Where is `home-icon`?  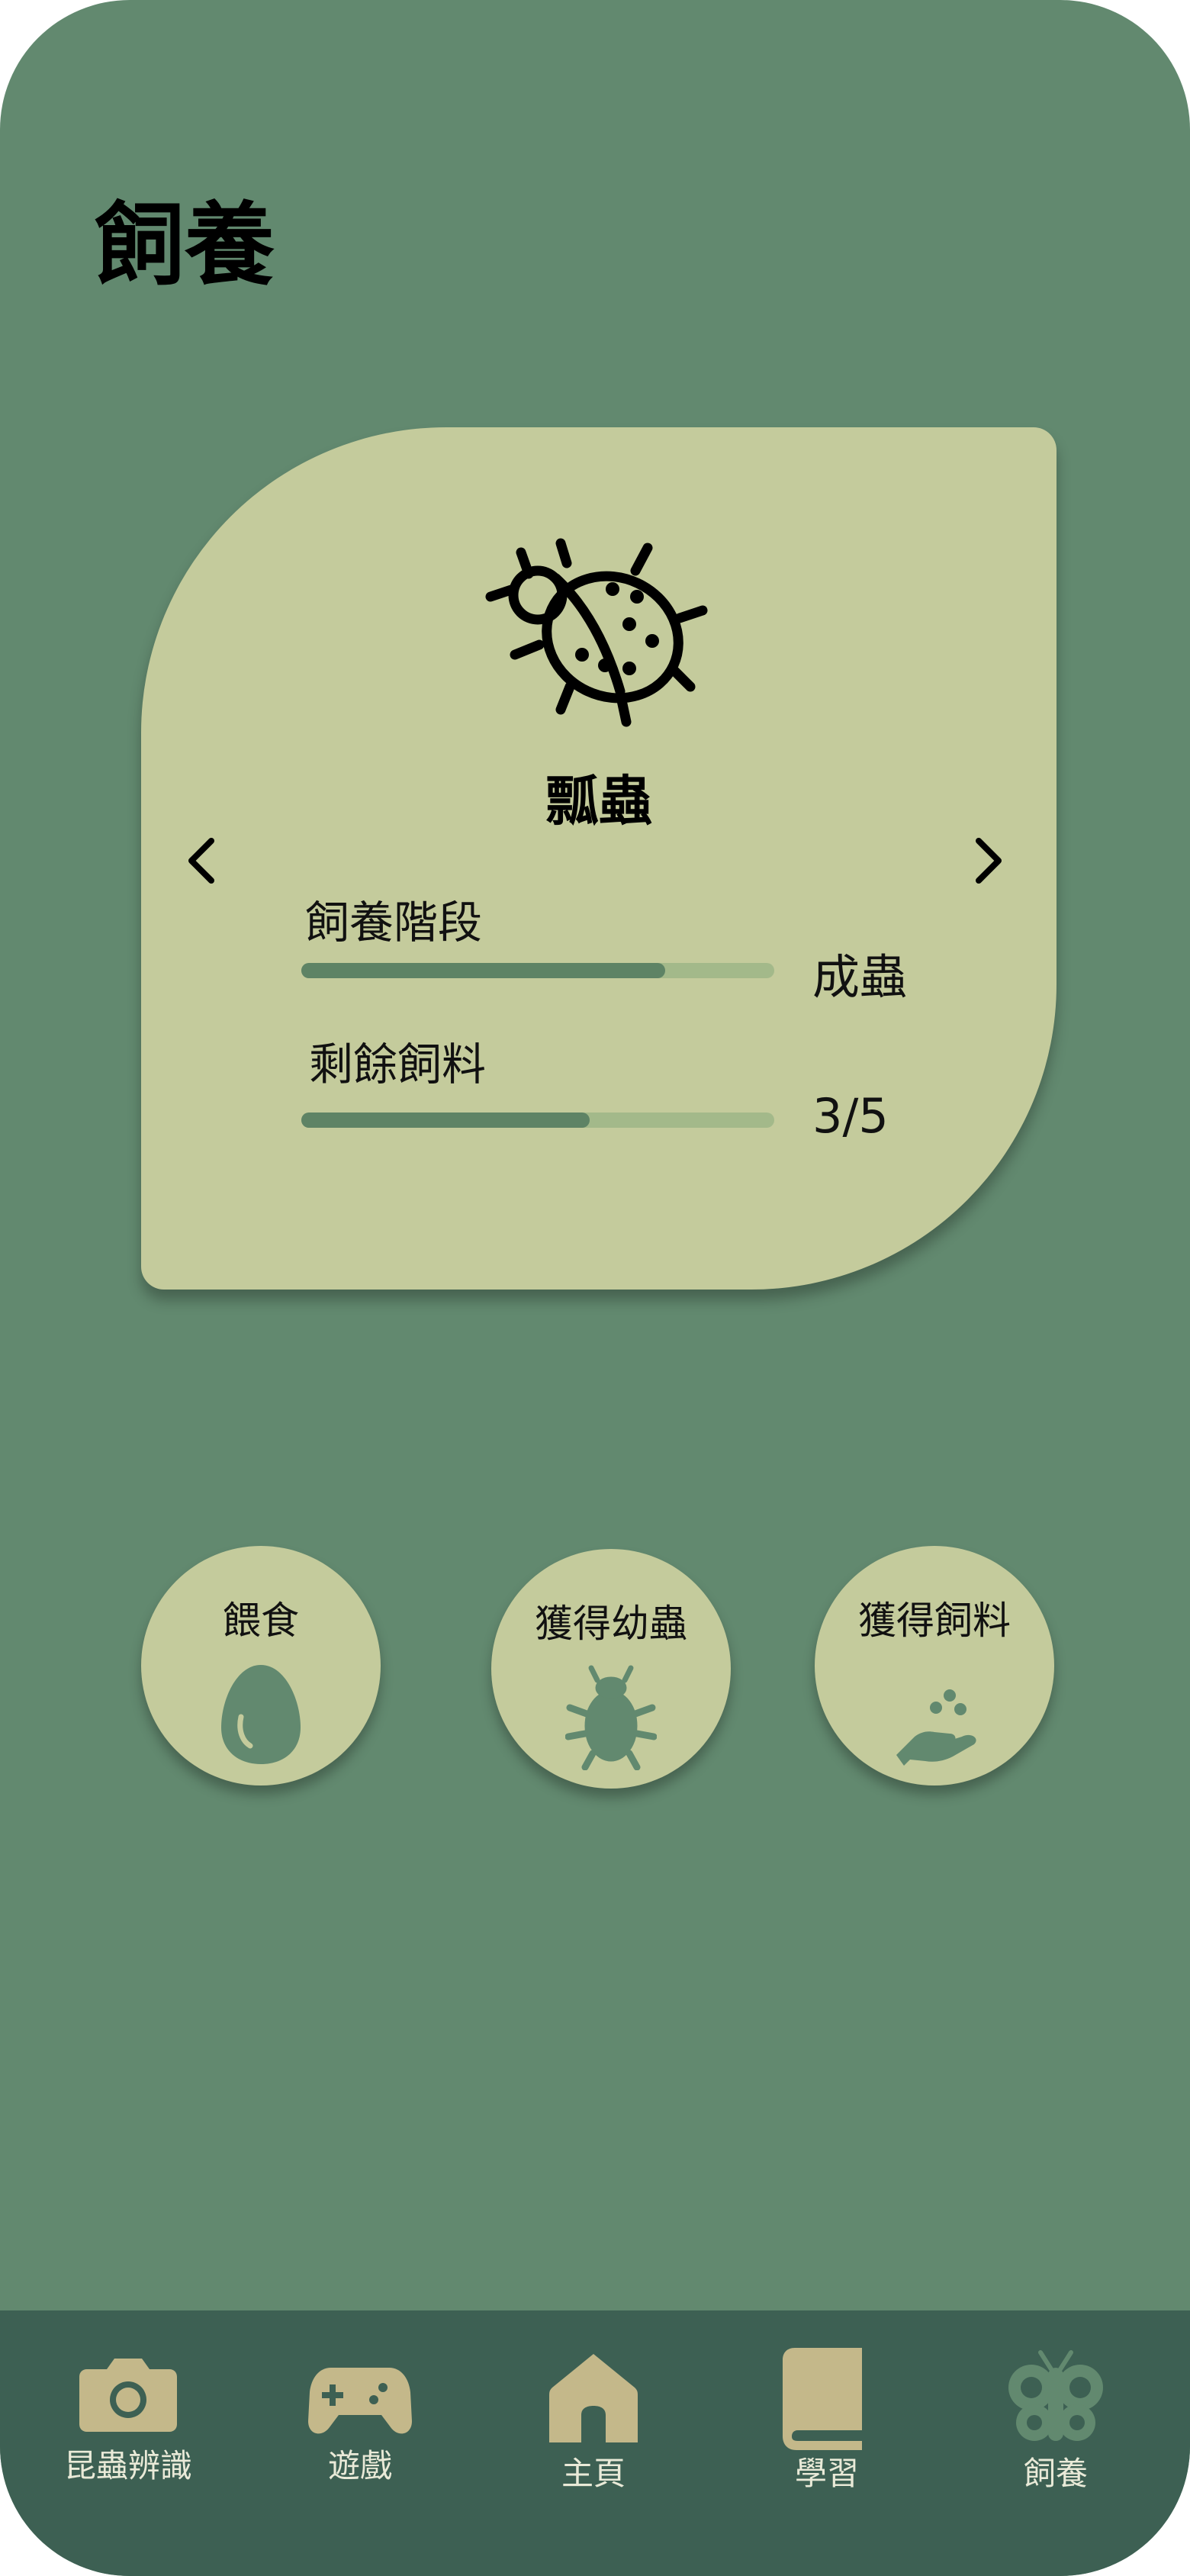 home-icon is located at coordinates (593, 2398).